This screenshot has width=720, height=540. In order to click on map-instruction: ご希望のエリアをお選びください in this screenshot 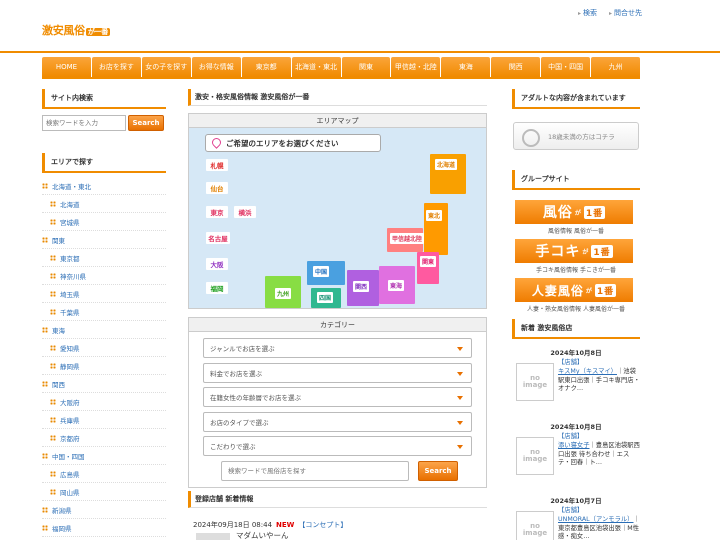, I will do `click(293, 143)`.